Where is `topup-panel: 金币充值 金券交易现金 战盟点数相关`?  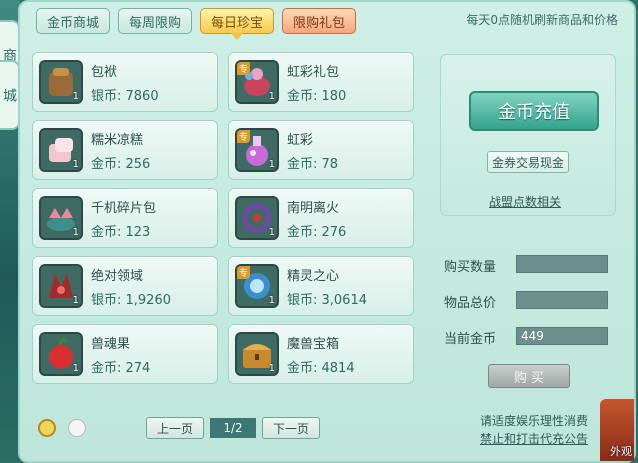 topup-panel: 金币充值 金券交易现金 战盟点数相关 is located at coordinates (528, 135).